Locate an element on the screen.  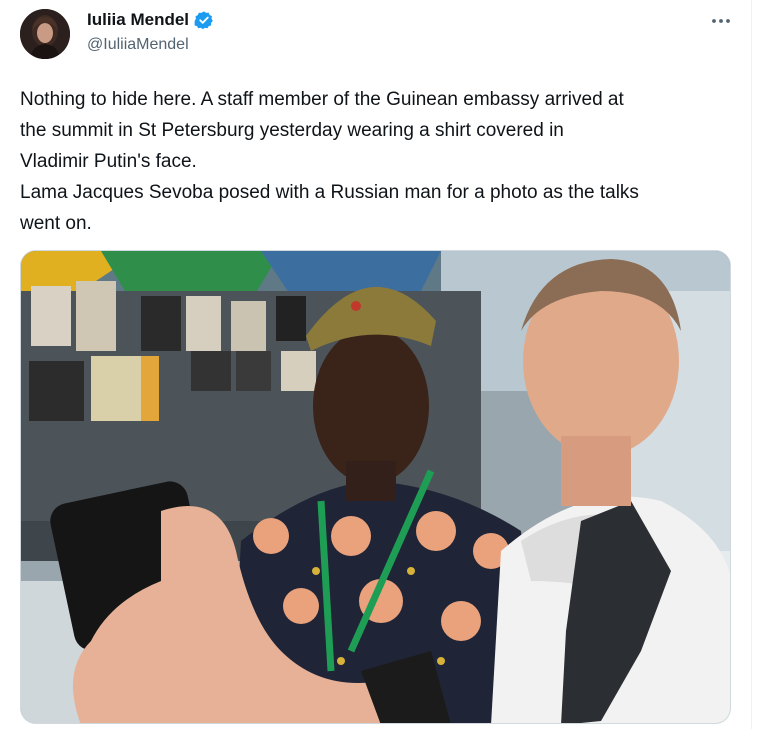
display-name: Iuliia Mendel is located at coordinates (138, 20).